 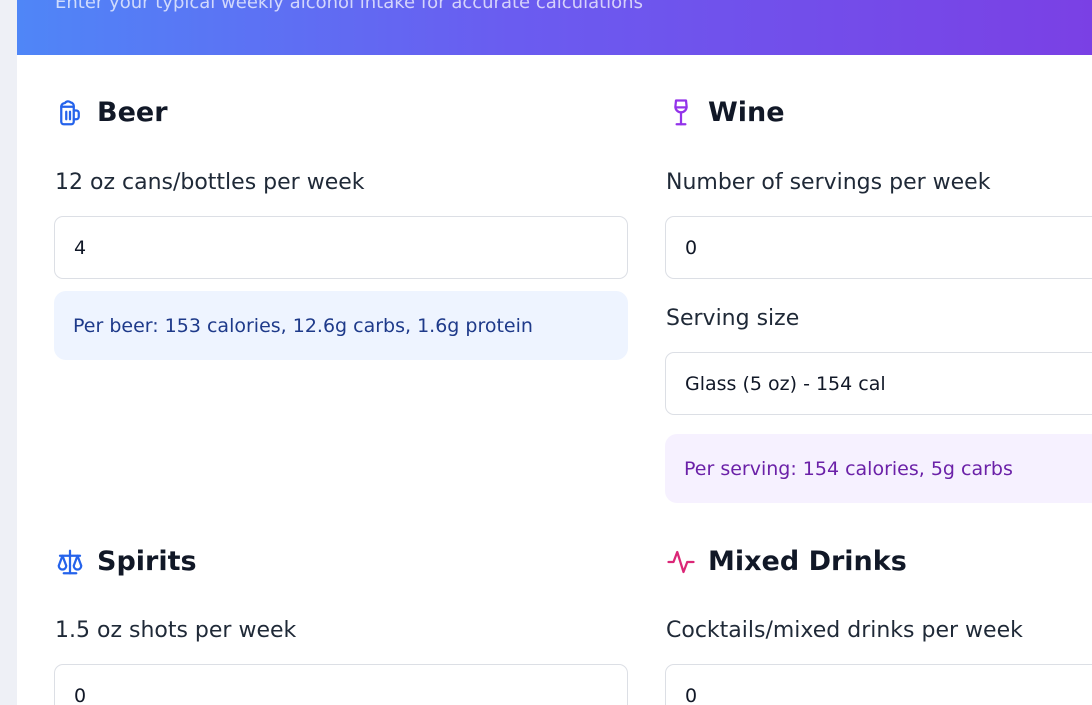 I want to click on pulse-icon, so click(x=681, y=562).